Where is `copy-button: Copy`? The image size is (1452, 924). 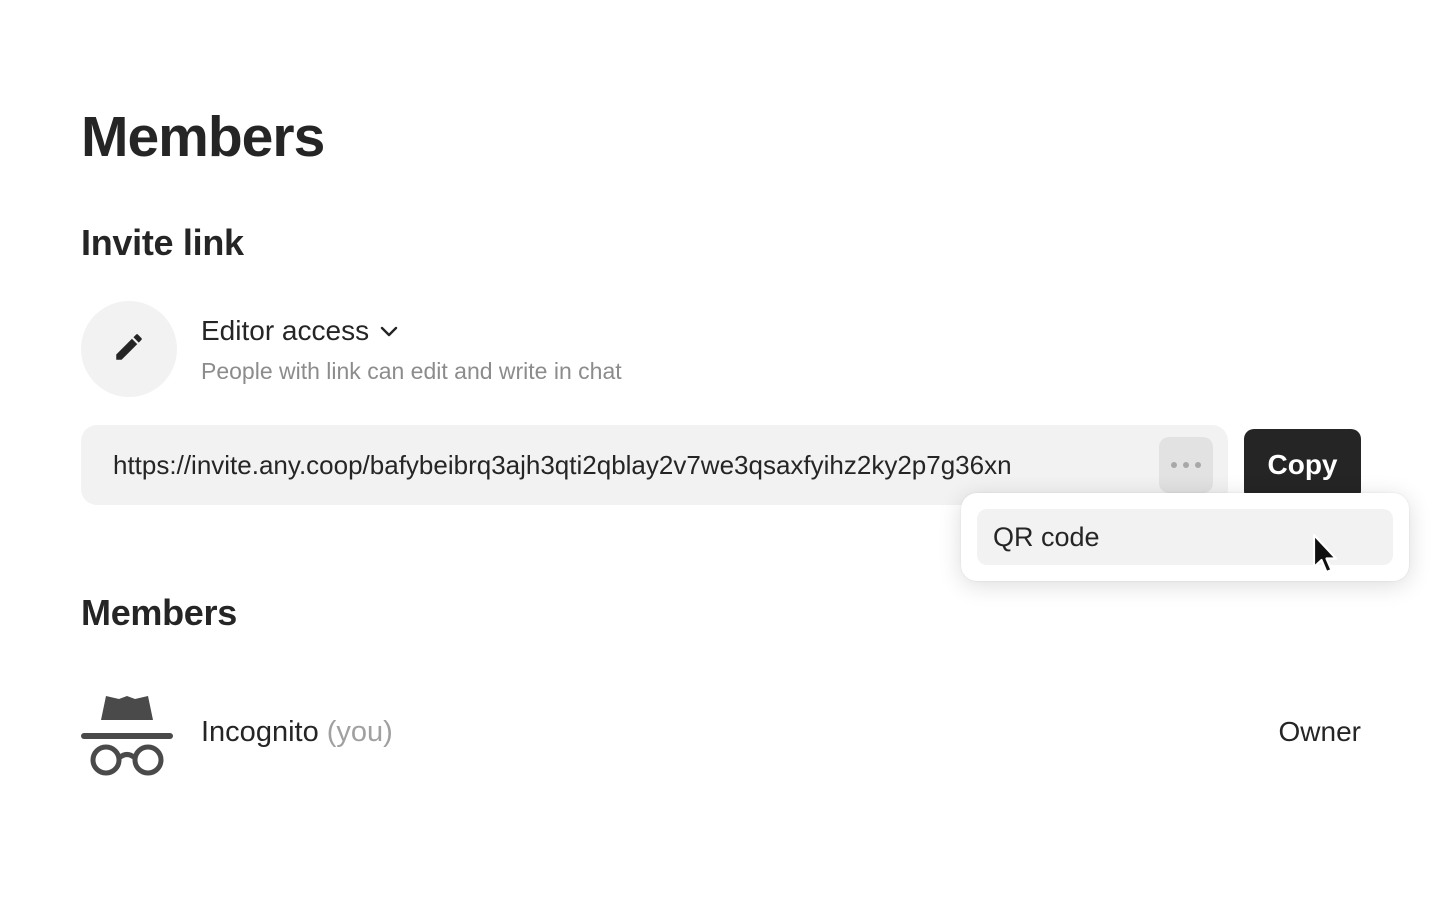 copy-button: Copy is located at coordinates (1302, 465).